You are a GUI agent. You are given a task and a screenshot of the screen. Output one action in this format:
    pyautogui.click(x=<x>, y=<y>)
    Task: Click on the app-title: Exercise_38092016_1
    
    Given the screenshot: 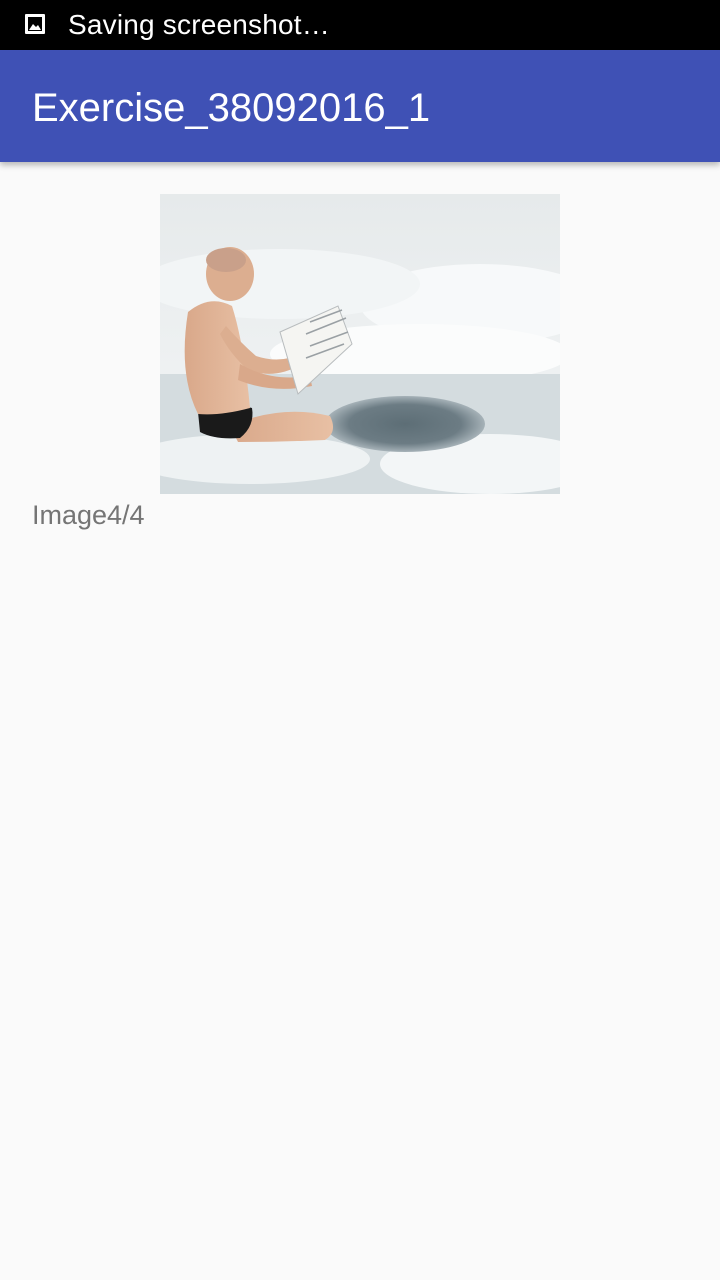 What is the action you would take?
    pyautogui.click(x=231, y=108)
    